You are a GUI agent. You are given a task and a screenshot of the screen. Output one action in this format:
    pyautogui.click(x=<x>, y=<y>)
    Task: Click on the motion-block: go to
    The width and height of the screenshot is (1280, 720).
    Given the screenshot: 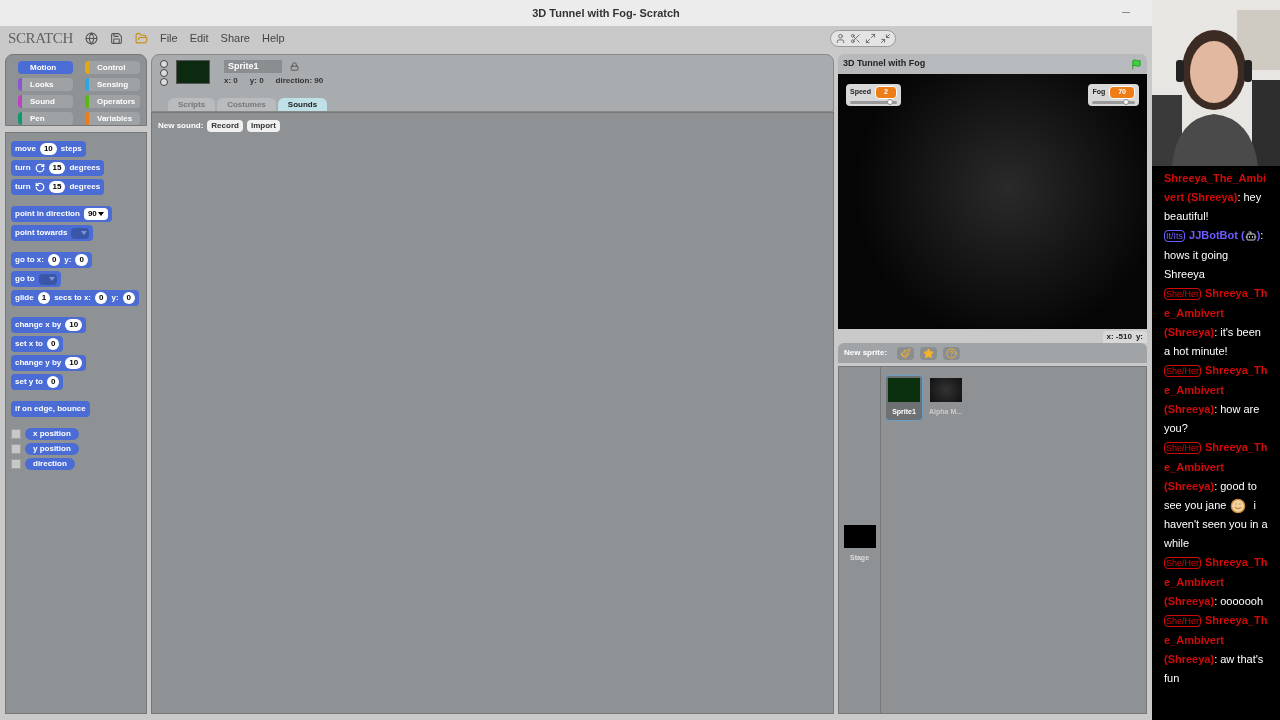 What is the action you would take?
    pyautogui.click(x=36, y=279)
    